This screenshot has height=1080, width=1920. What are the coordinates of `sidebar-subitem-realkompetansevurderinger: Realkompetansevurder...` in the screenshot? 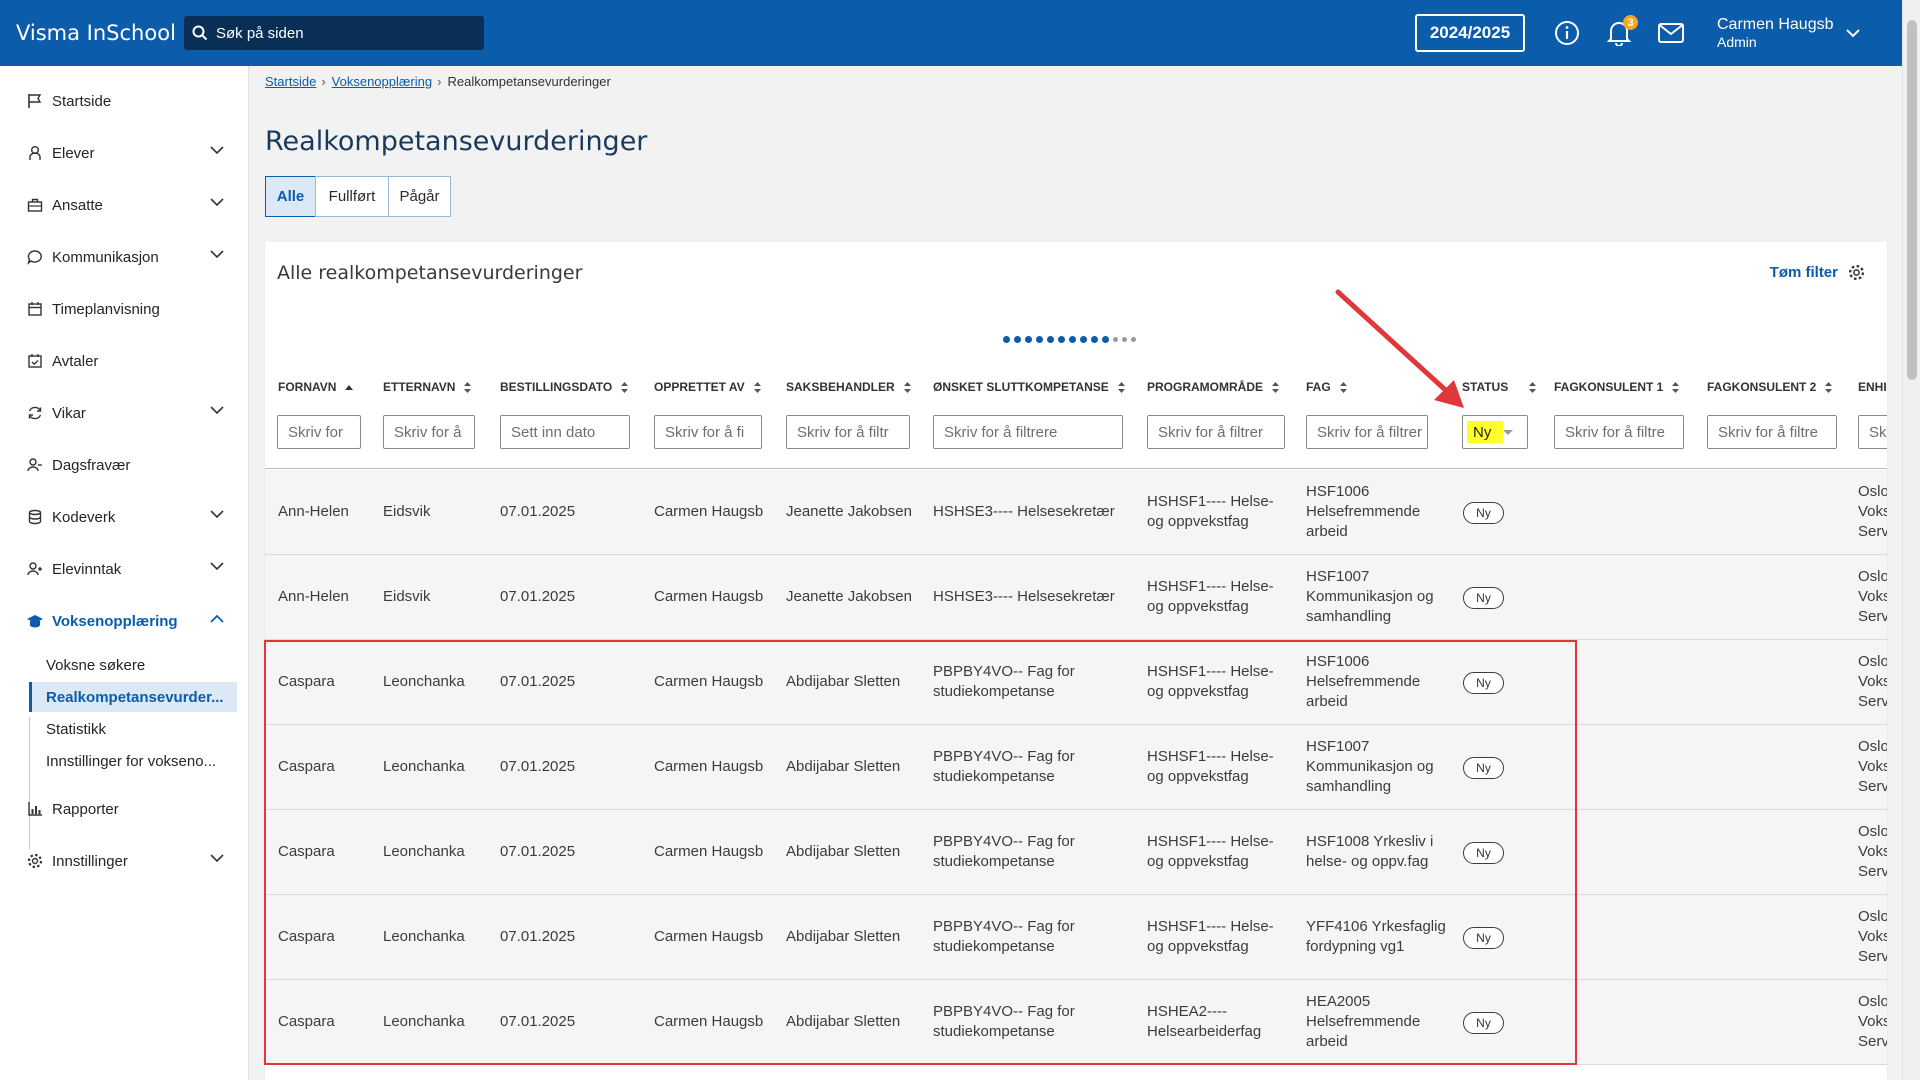 It's located at (133, 697).